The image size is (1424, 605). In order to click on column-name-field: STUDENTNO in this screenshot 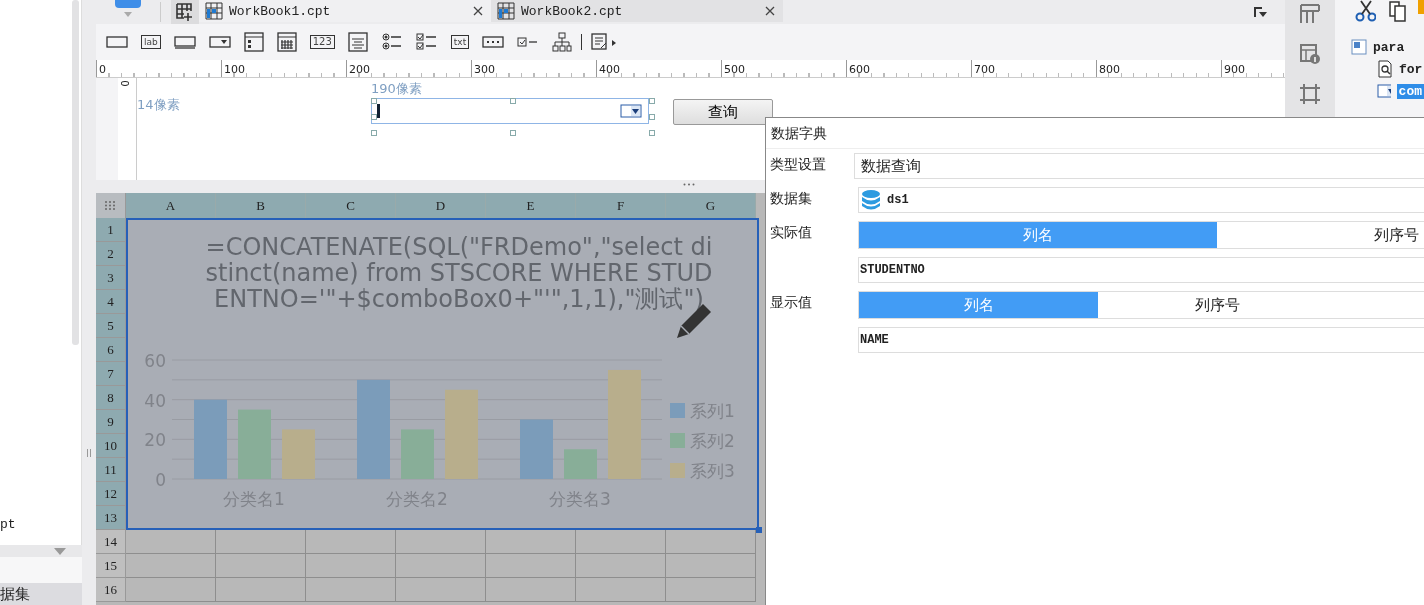, I will do `click(1141, 270)`.